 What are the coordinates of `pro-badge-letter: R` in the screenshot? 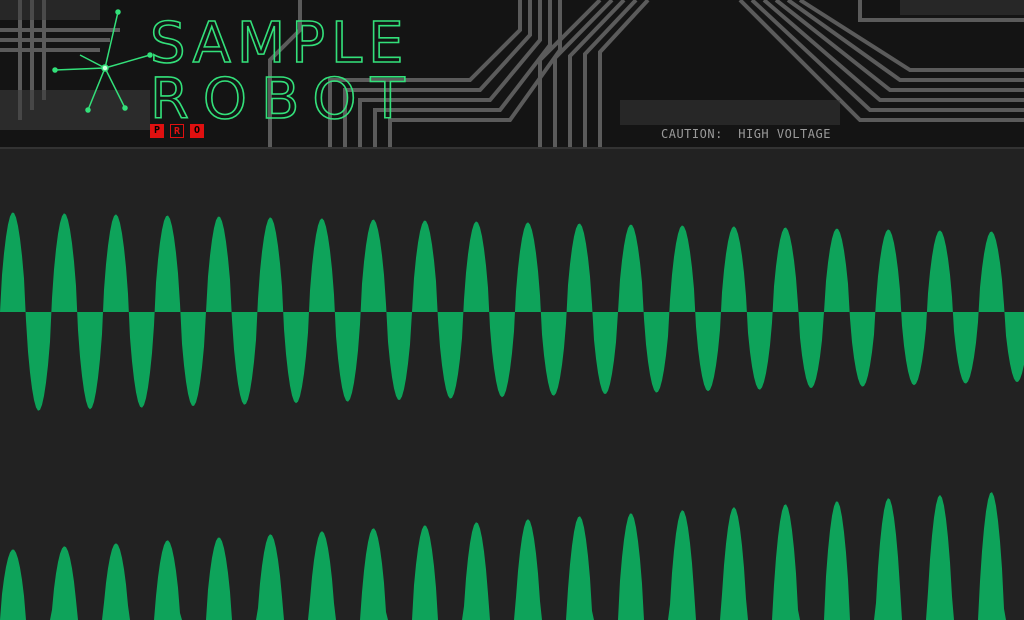 It's located at (177, 131).